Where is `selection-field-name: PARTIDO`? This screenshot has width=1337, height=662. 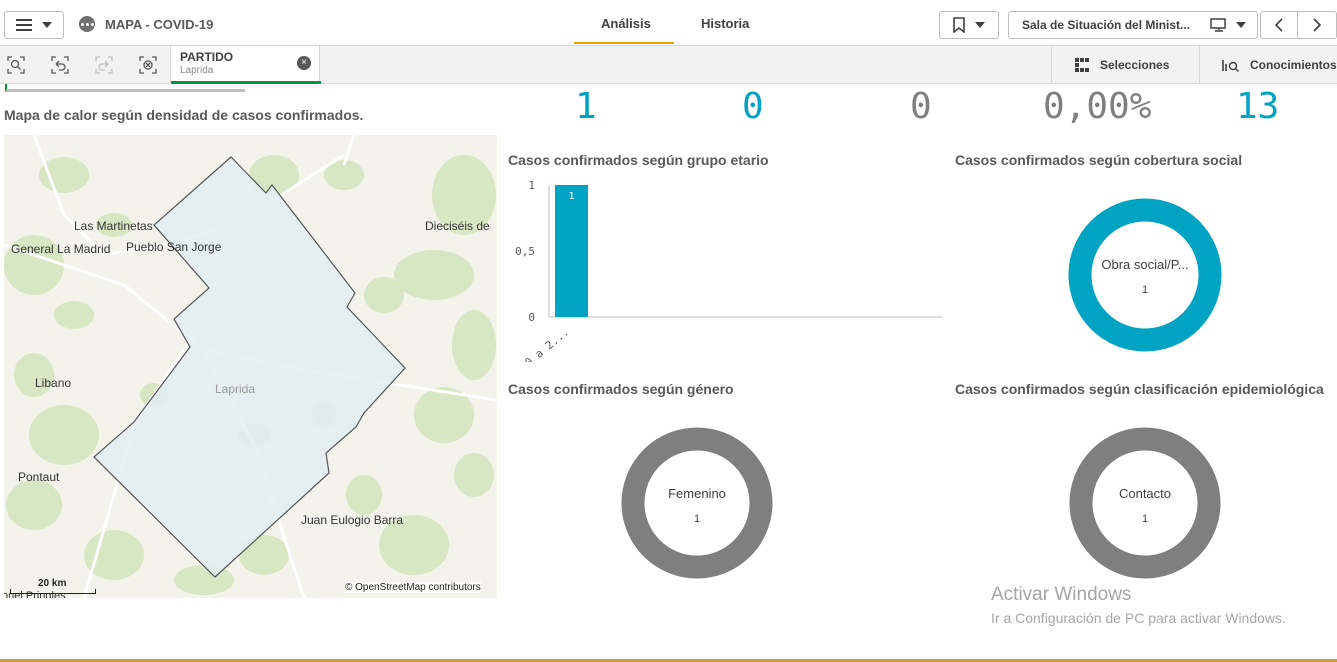
selection-field-name: PARTIDO is located at coordinates (207, 57).